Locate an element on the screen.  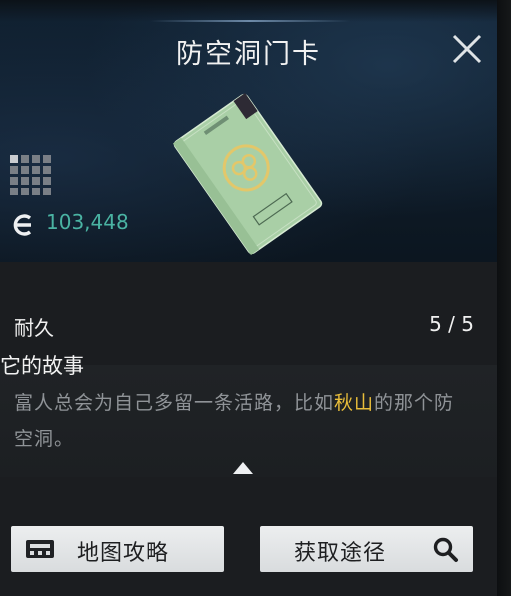
header-rim-highlight is located at coordinates (250, 21).